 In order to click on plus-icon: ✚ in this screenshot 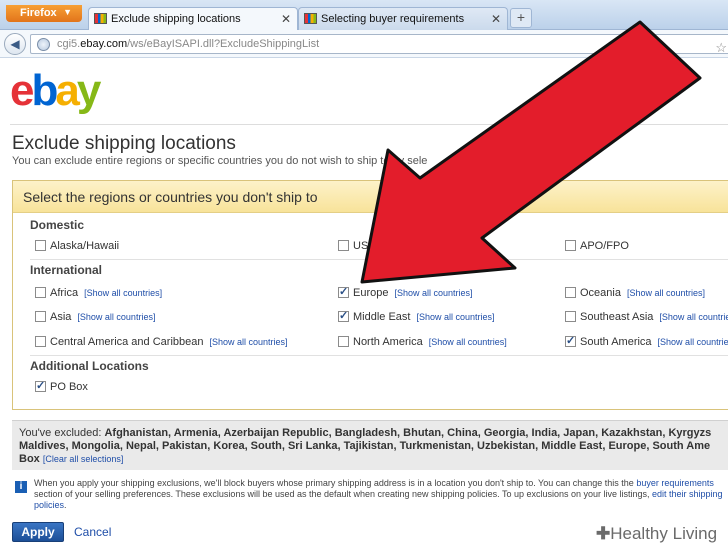, I will do `click(603, 533)`.